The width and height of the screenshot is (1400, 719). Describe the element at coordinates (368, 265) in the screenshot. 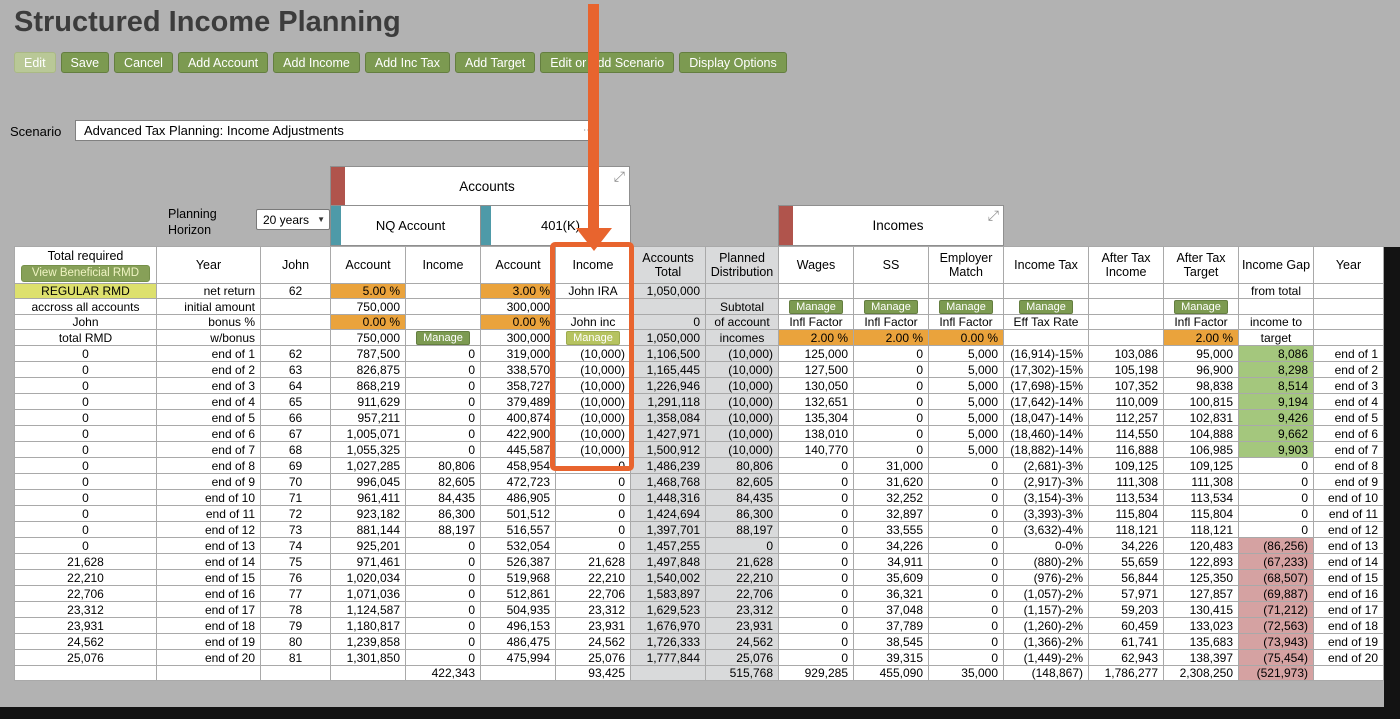

I see `column-header-account-3: Account` at that location.